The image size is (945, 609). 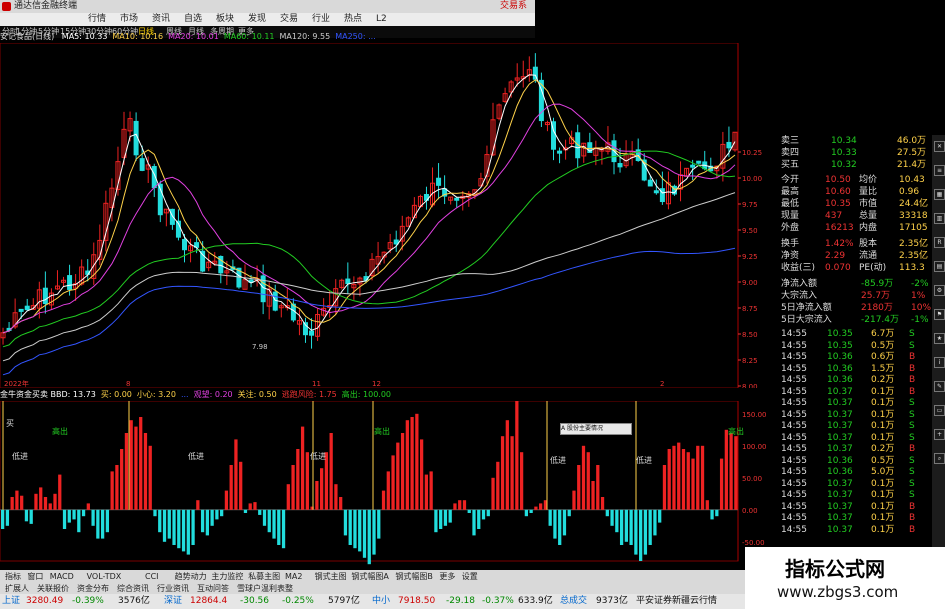 I want to click on menu-item-zixun: 资讯, so click(x=161, y=19).